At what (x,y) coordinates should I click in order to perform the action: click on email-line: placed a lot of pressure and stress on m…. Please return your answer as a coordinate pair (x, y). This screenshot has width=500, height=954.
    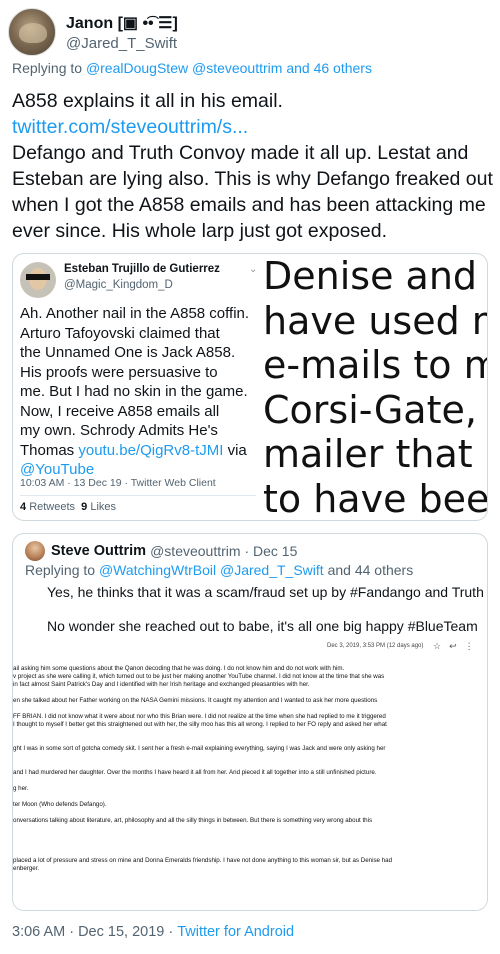
    Looking at the image, I should click on (203, 860).